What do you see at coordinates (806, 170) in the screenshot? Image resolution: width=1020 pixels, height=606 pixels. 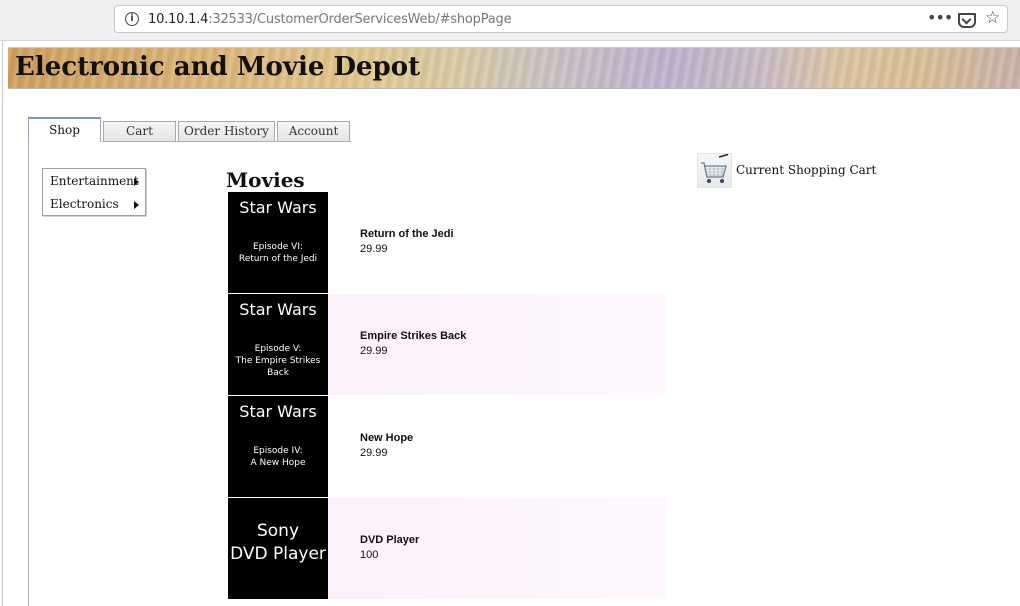 I see `current-cart-link: Current Shopping Cart` at bounding box center [806, 170].